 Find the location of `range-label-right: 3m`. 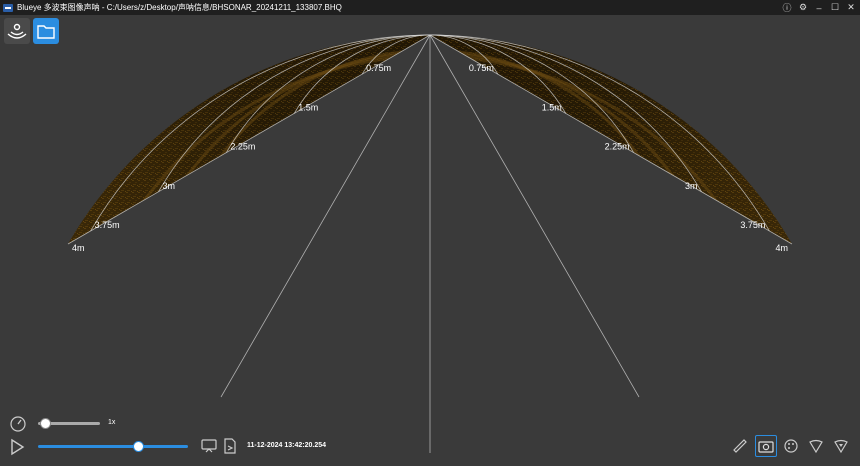

range-label-right: 3m is located at coordinates (169, 186).